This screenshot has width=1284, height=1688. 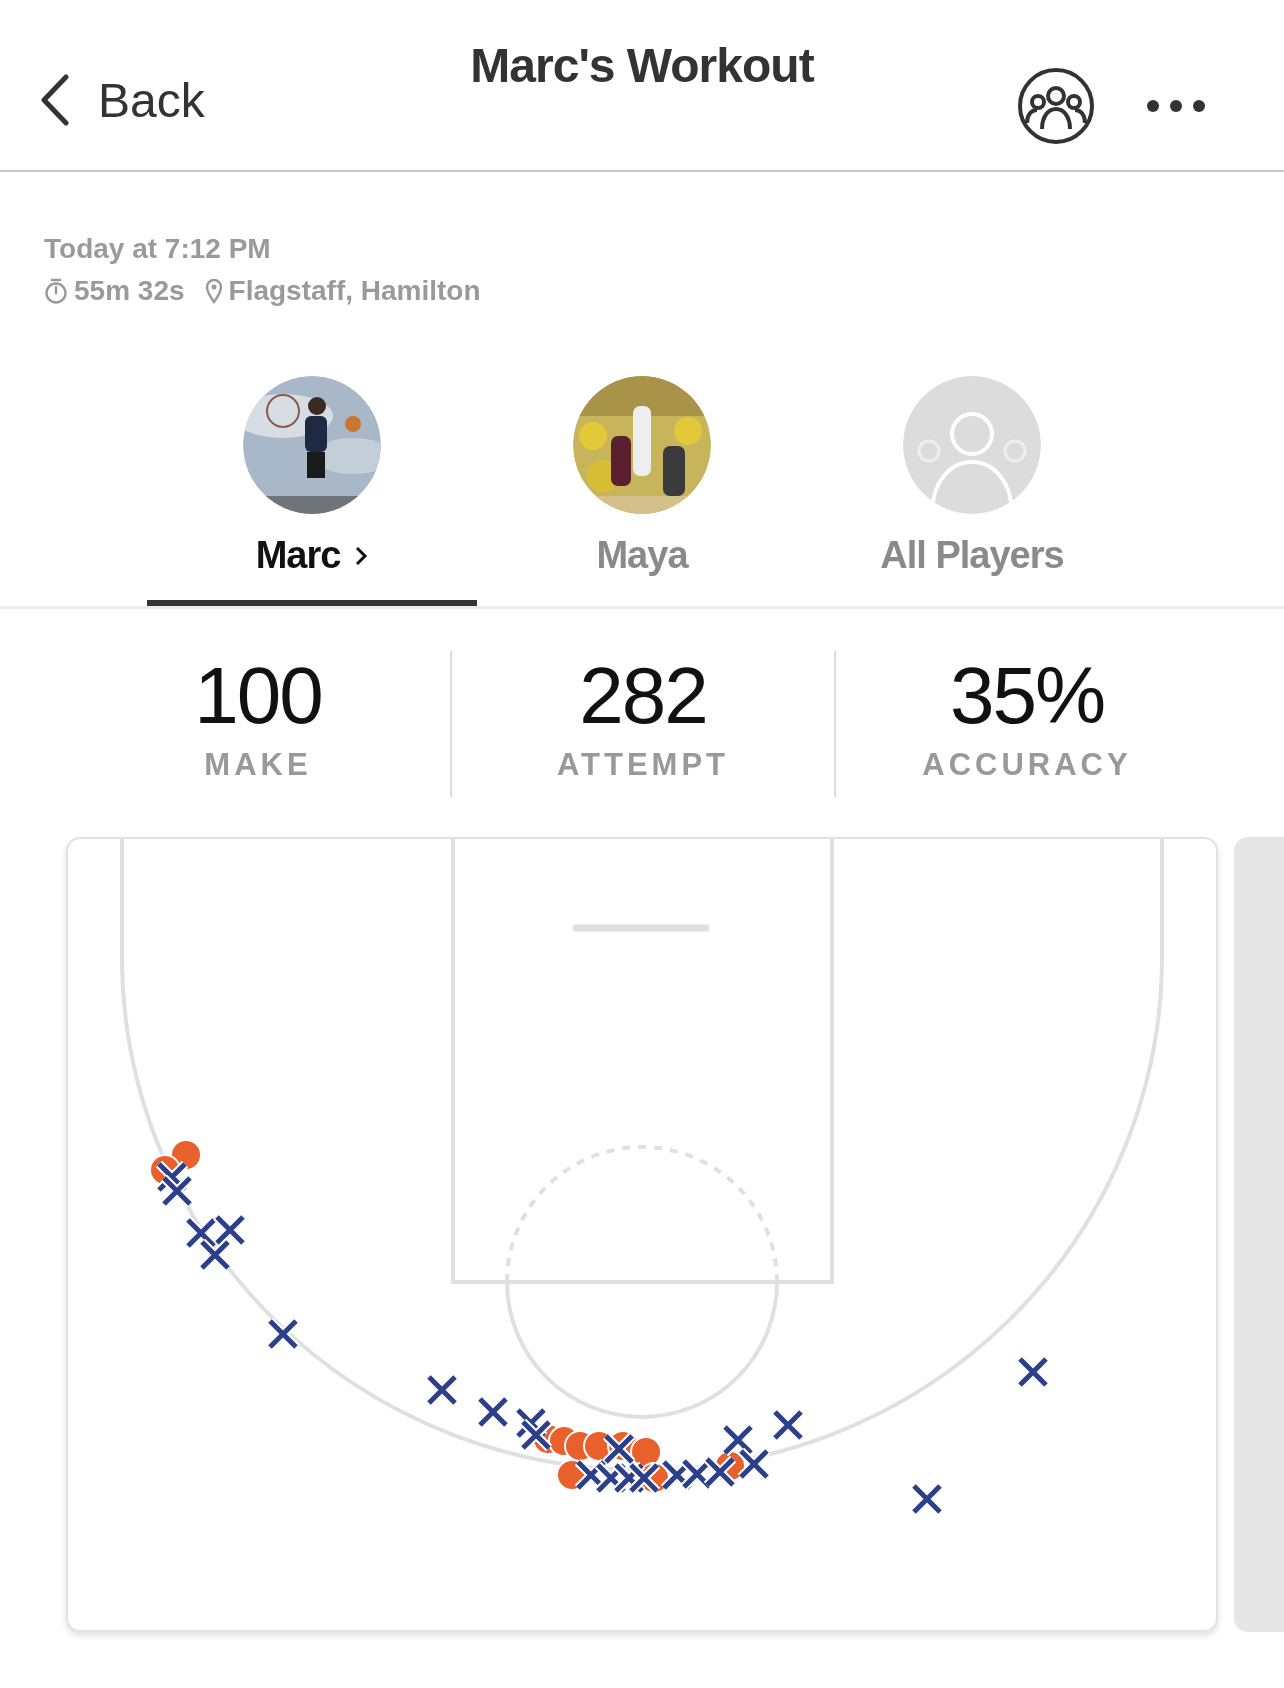 I want to click on session-location: Flagstaff, Hamilton, so click(x=354, y=291).